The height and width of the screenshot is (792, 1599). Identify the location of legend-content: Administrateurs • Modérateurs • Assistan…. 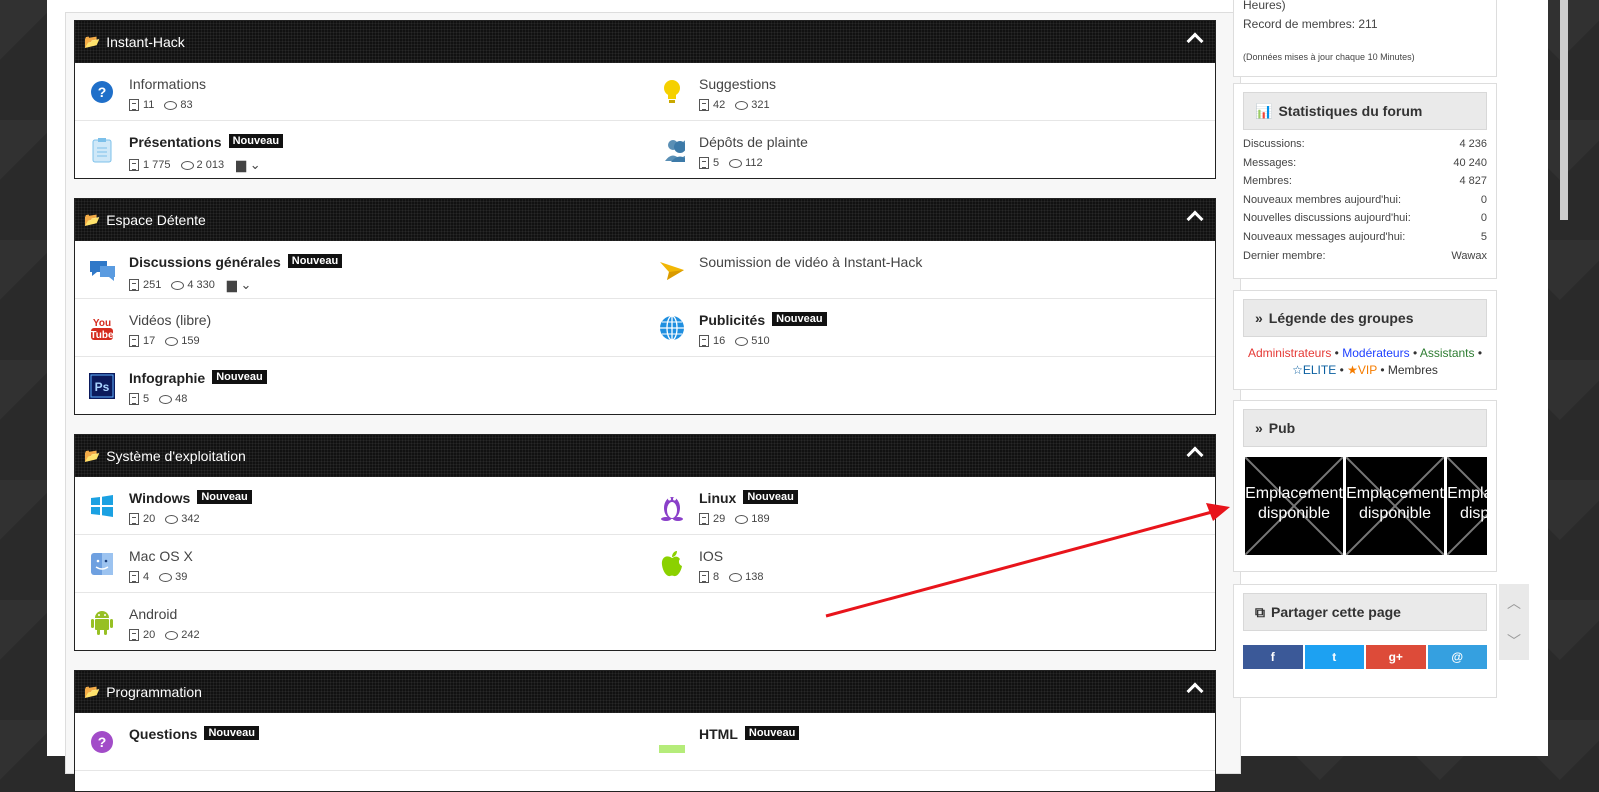
(1365, 358).